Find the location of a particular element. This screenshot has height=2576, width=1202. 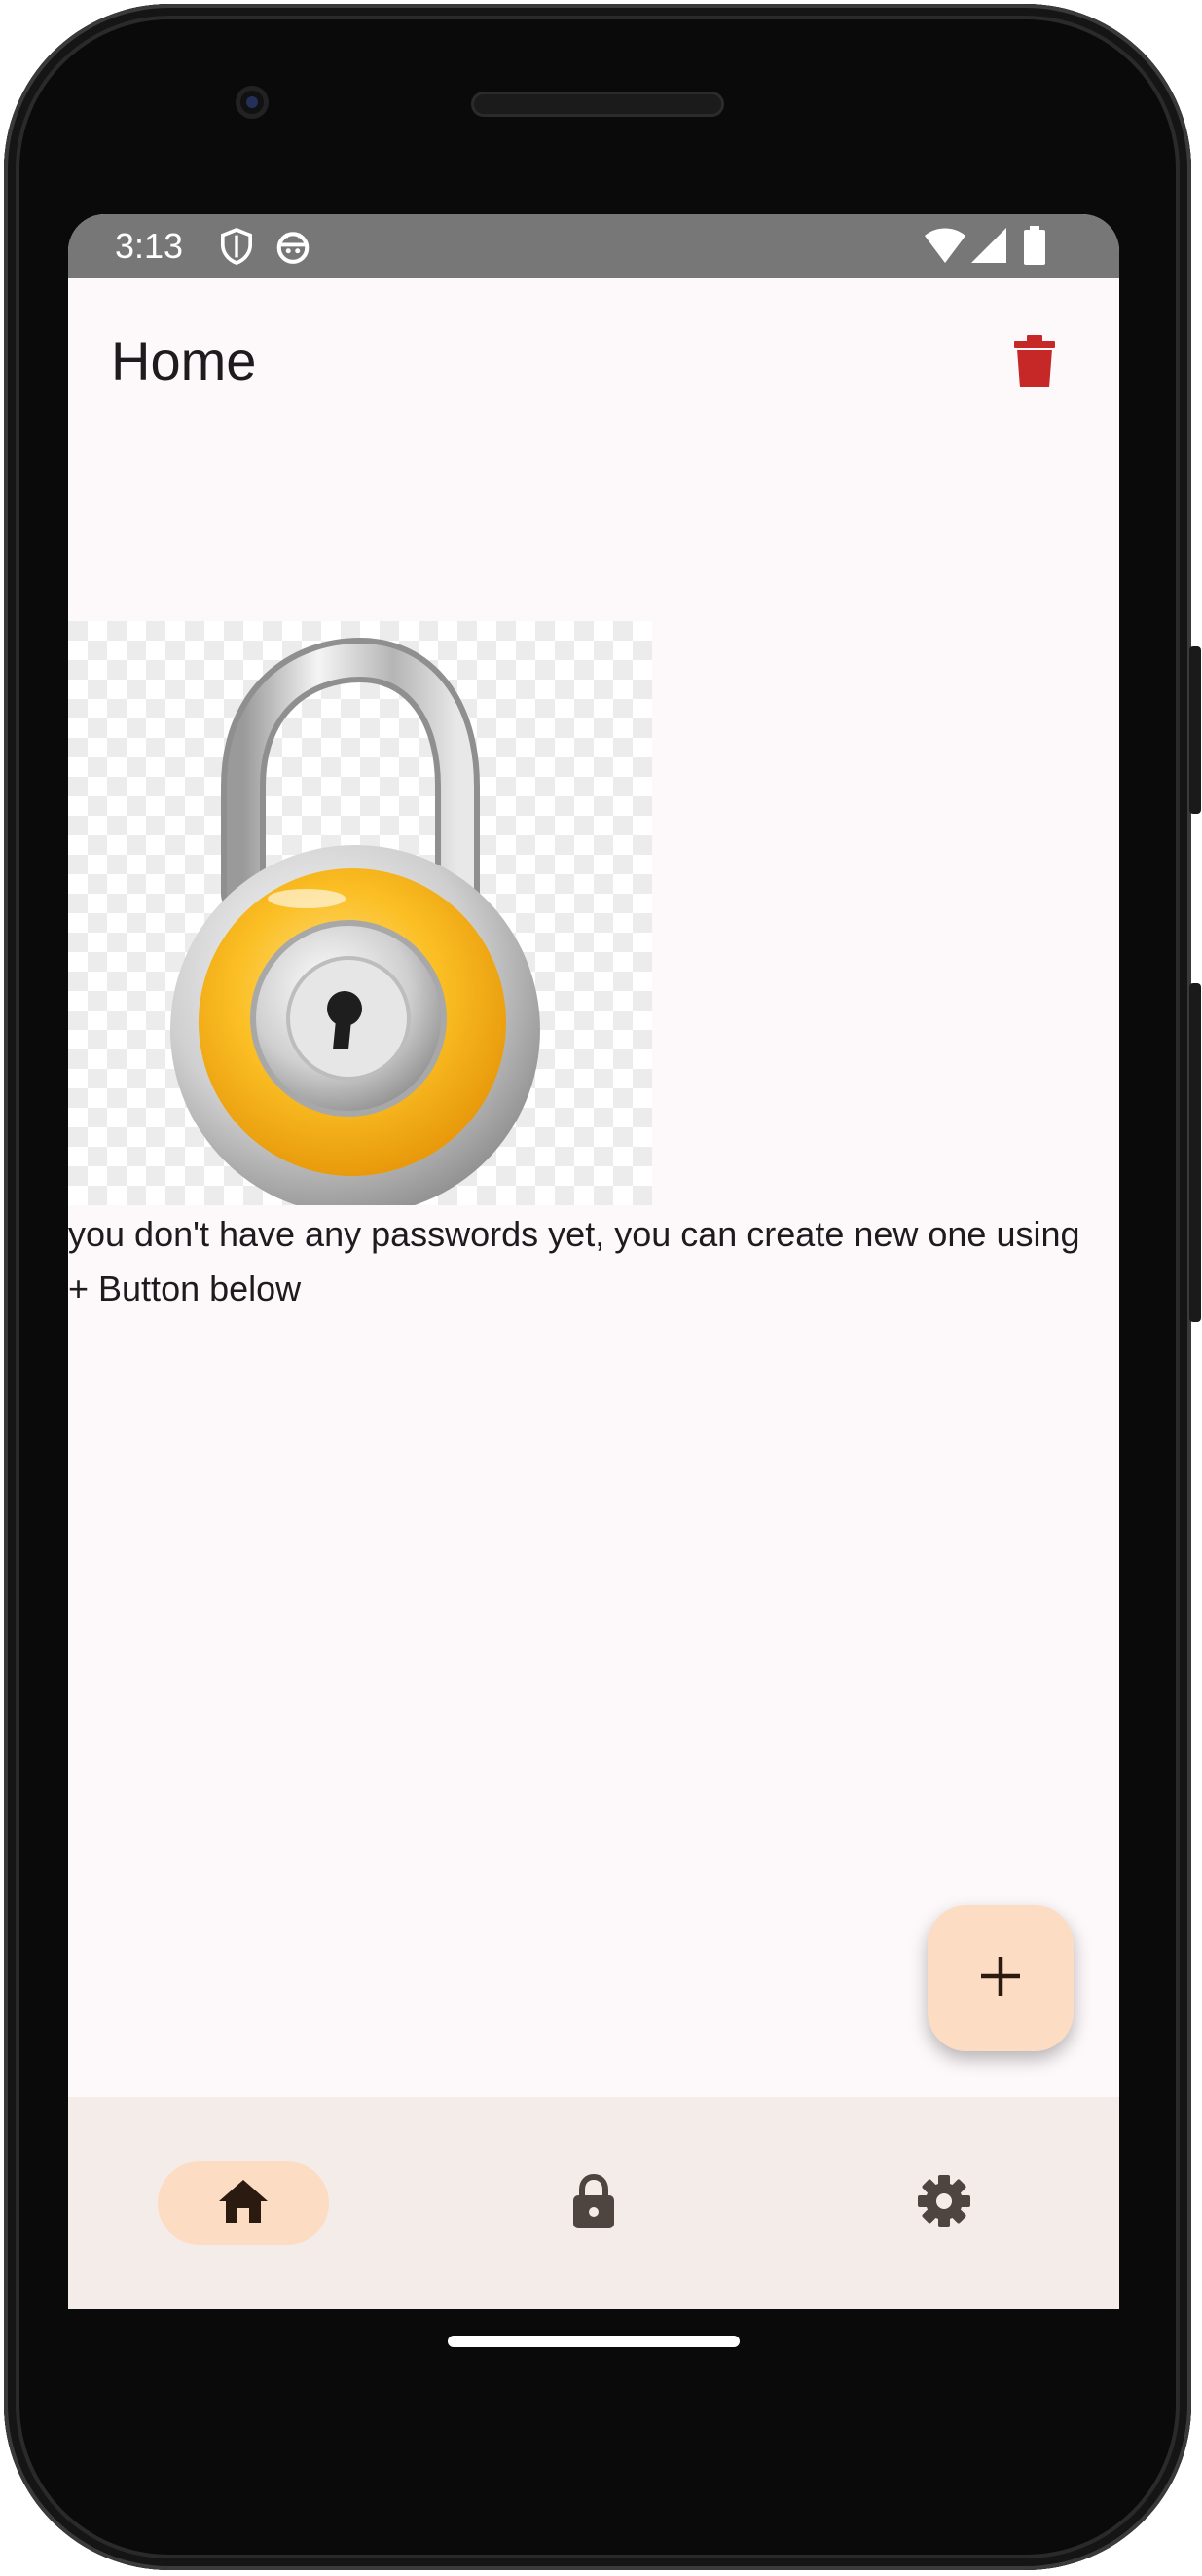

nav-active-indicator is located at coordinates (243, 2203).